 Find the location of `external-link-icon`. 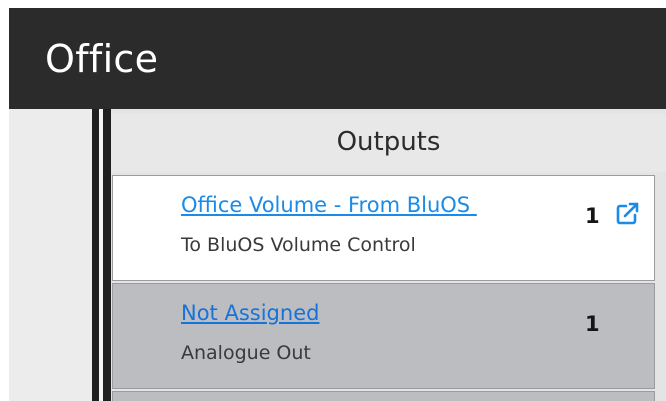

external-link-icon is located at coordinates (627, 214).